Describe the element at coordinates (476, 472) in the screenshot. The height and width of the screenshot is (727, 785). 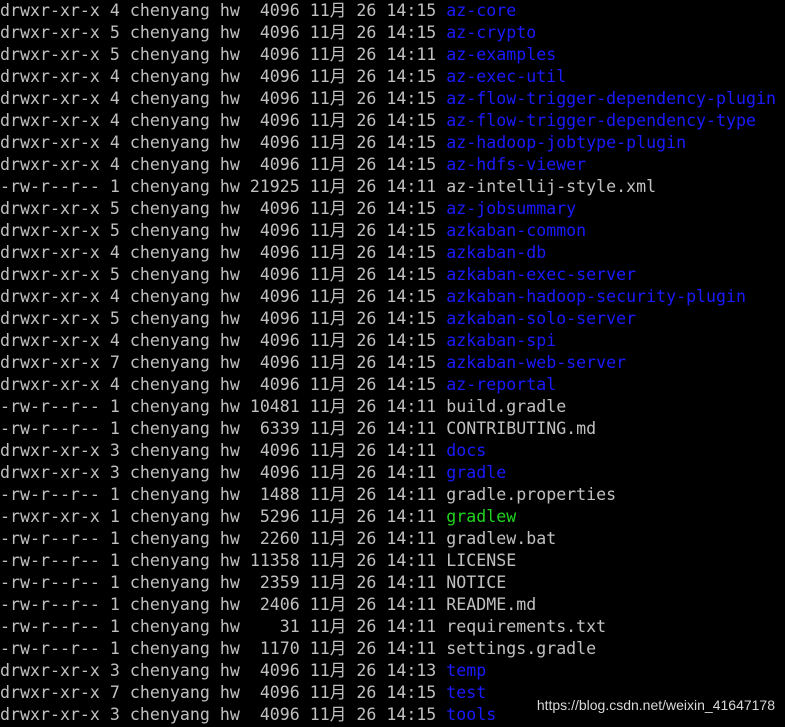
I see `filename-text: gradle` at that location.